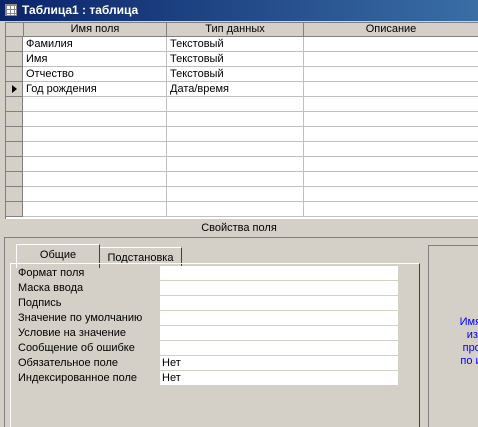 Image resolution: width=478 pixels, height=427 pixels. I want to click on title-bar: Таблица1 : таблица, so click(239, 10).